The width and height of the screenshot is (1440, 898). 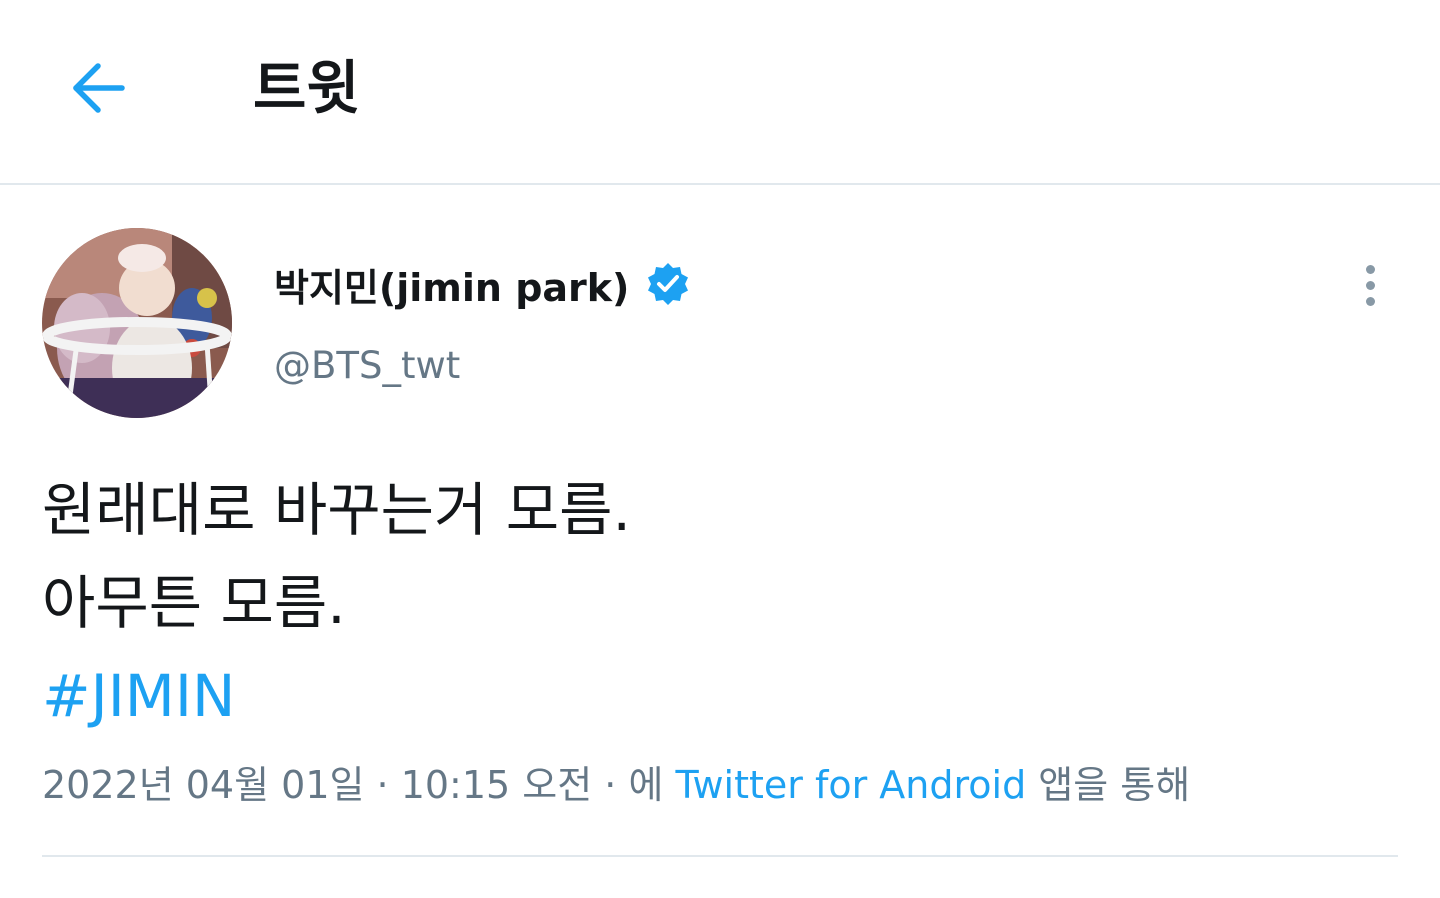 What do you see at coordinates (652, 785) in the screenshot?
I see `via-prefix: 에` at bounding box center [652, 785].